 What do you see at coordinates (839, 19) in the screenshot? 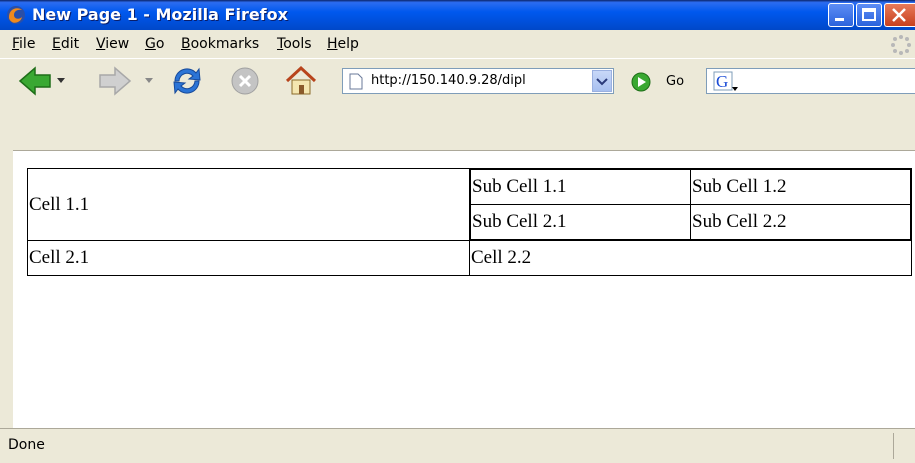
I see `minimize-icon` at bounding box center [839, 19].